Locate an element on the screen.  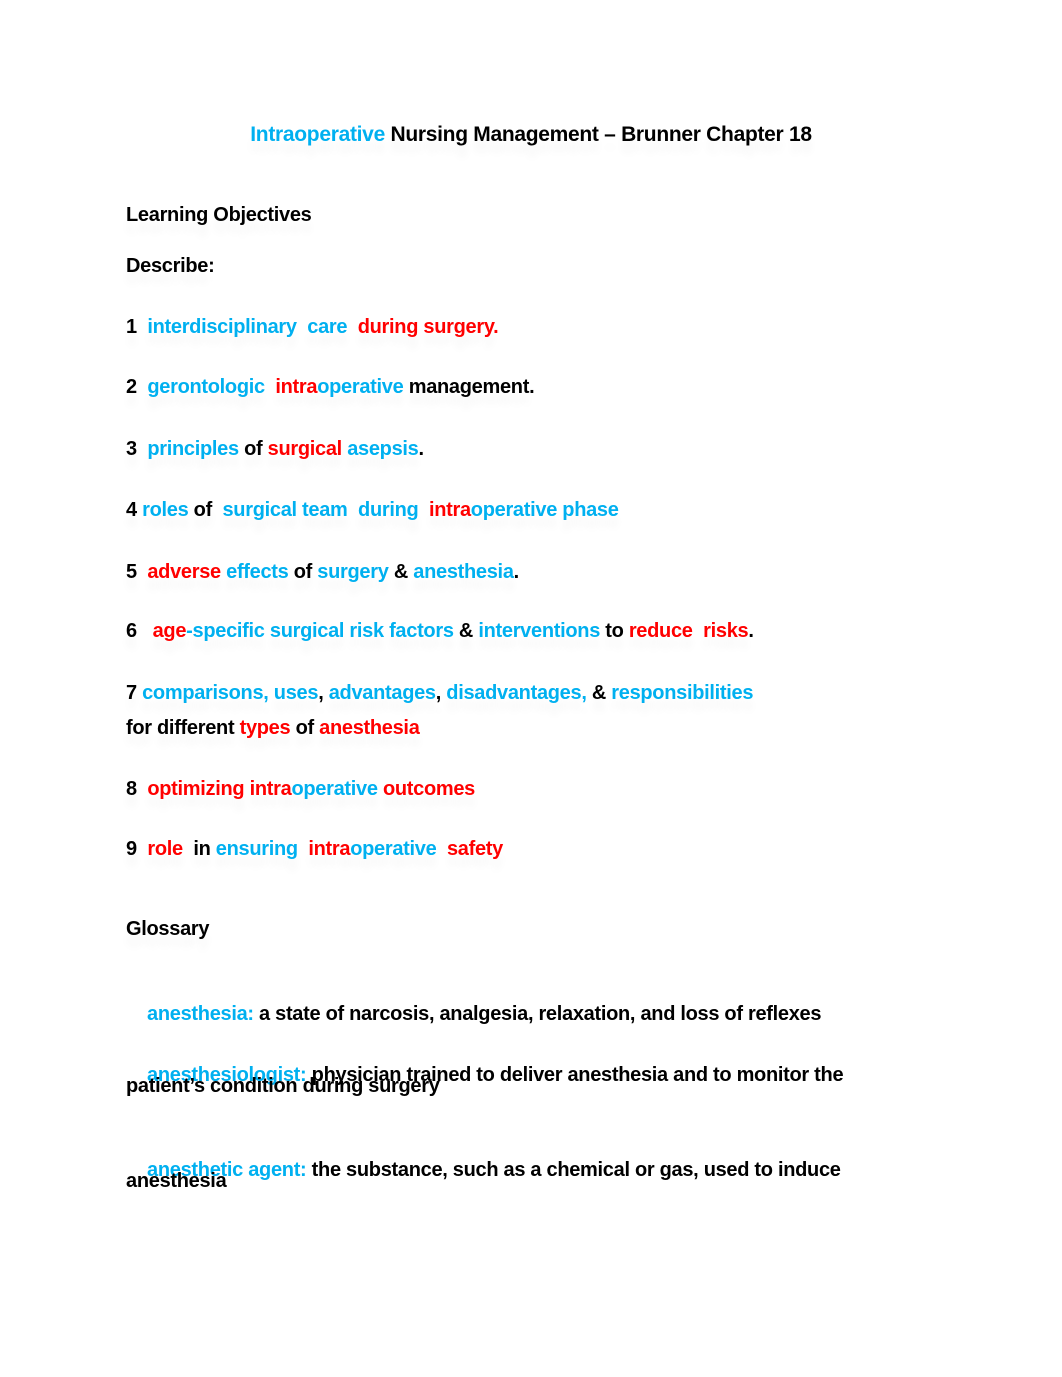
objective-3: 3 principles of surgical asepsis. is located at coordinates (275, 449).